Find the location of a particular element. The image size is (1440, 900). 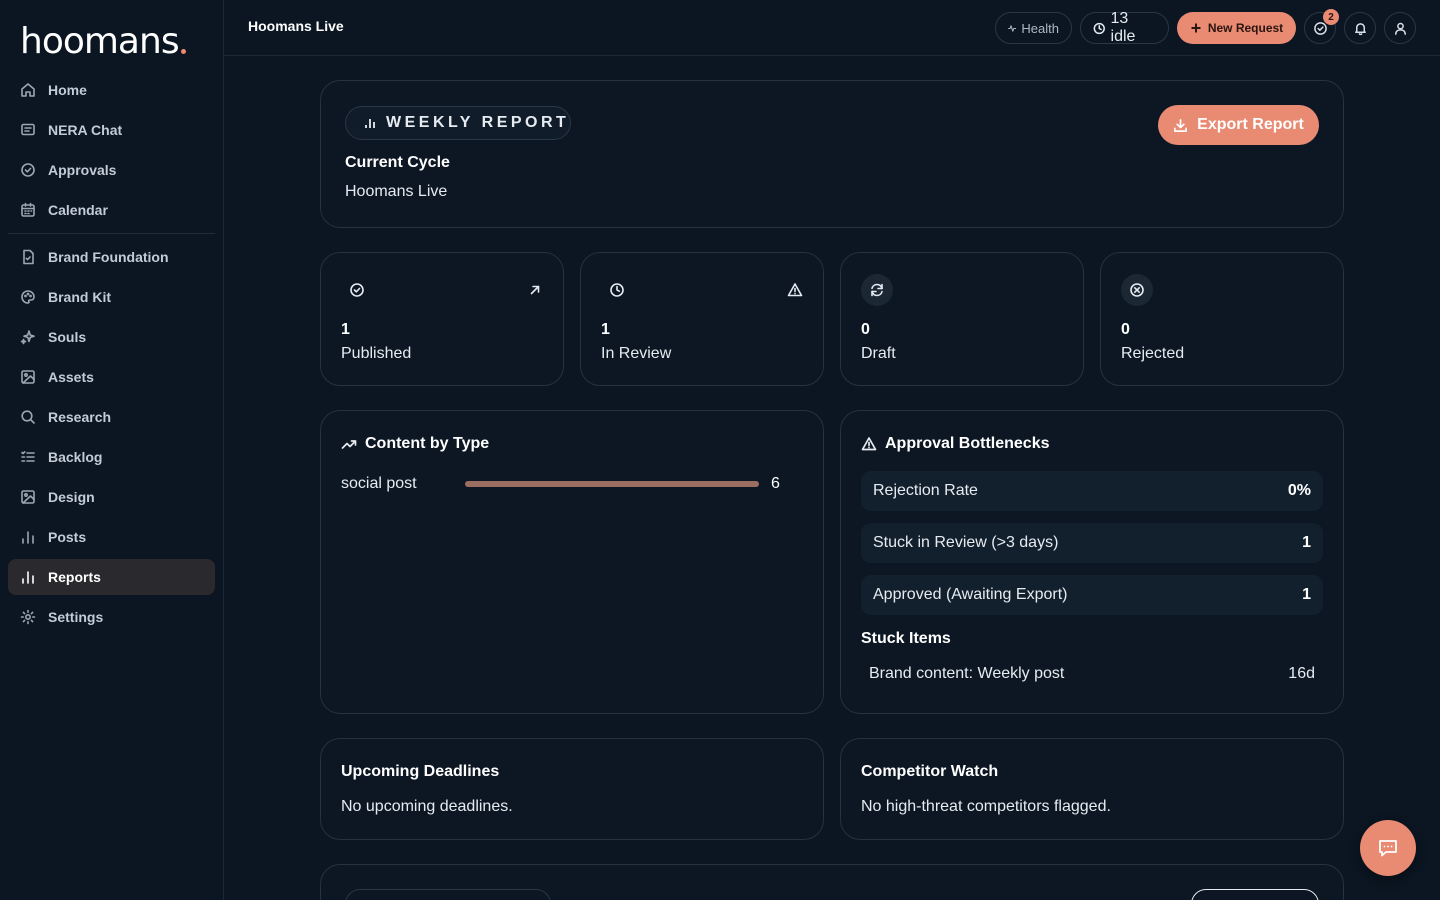

sidebar-item-settings: Settings is located at coordinates (111, 617).